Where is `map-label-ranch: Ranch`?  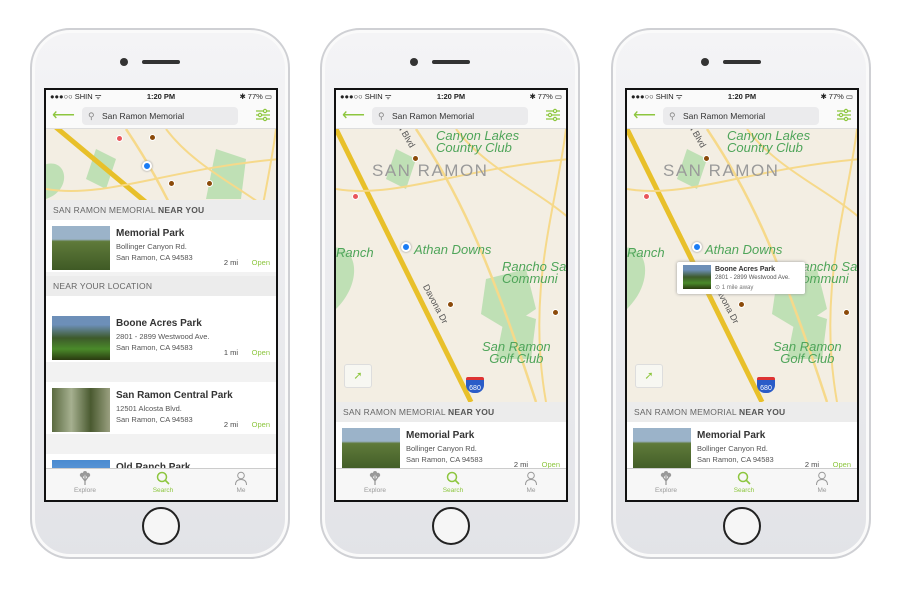 map-label-ranch: Ranch is located at coordinates (355, 252).